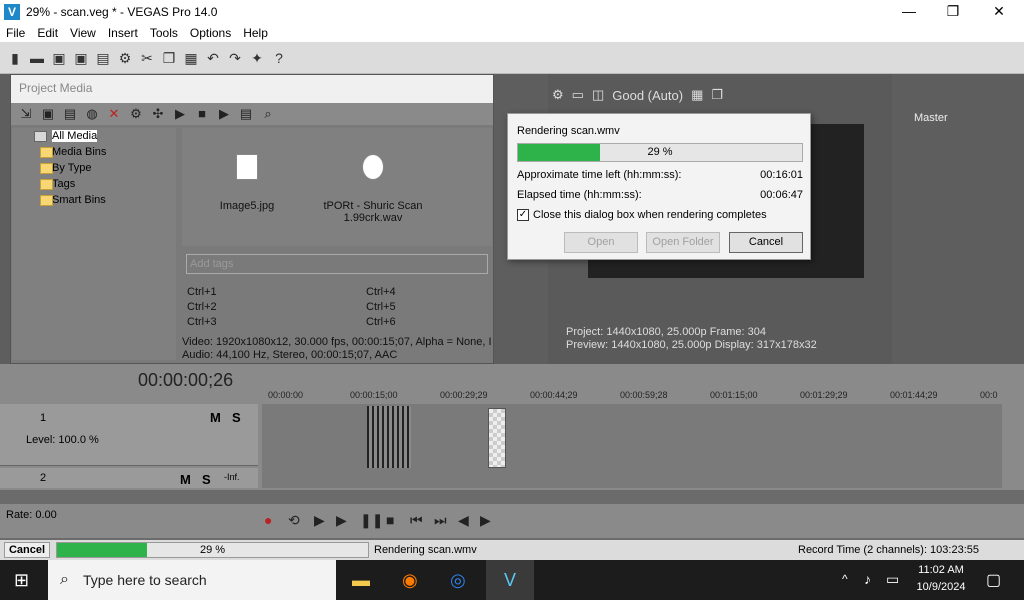  What do you see at coordinates (717, 95) in the screenshot?
I see `copy-snapshot-icon: ❐` at bounding box center [717, 95].